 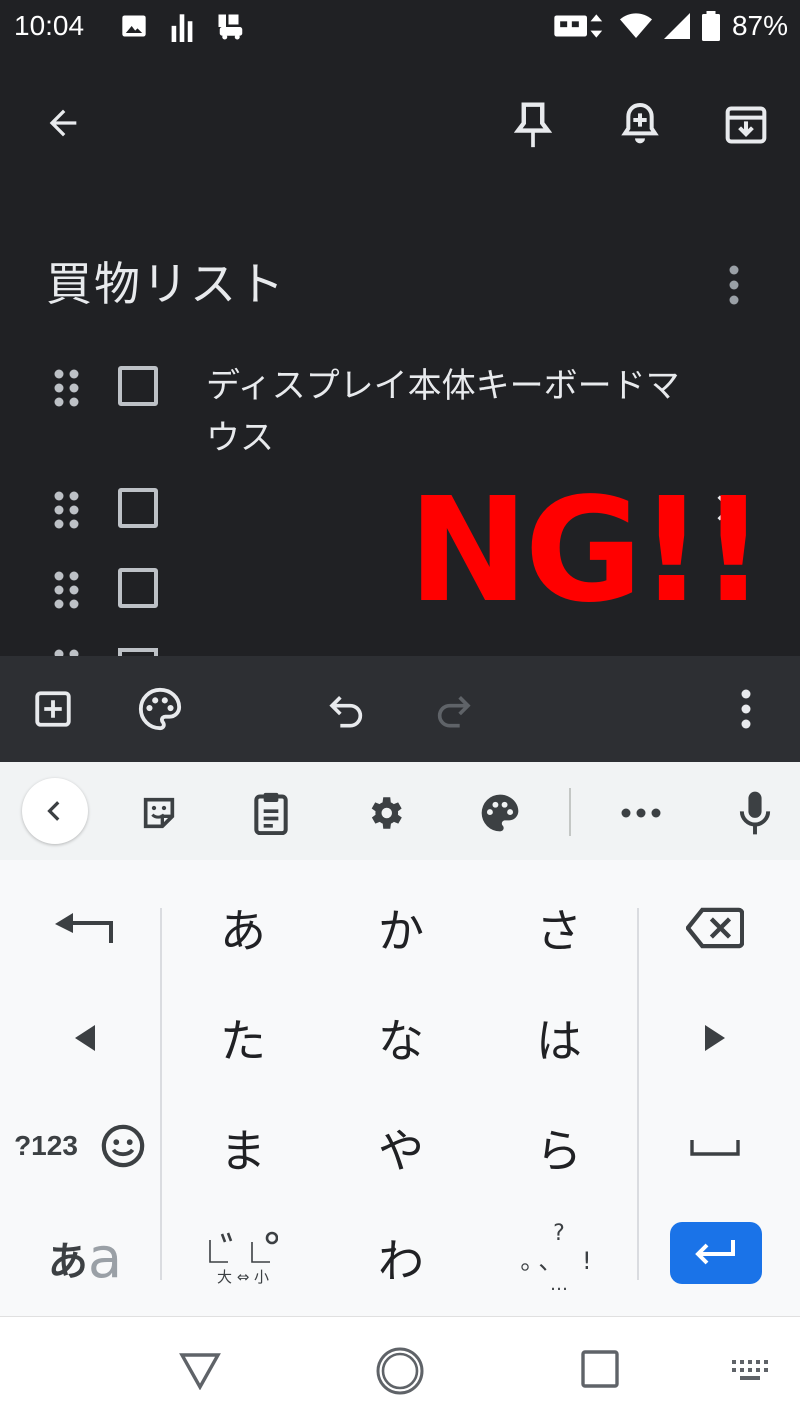 I want to click on note-more-button, so click(x=734, y=285).